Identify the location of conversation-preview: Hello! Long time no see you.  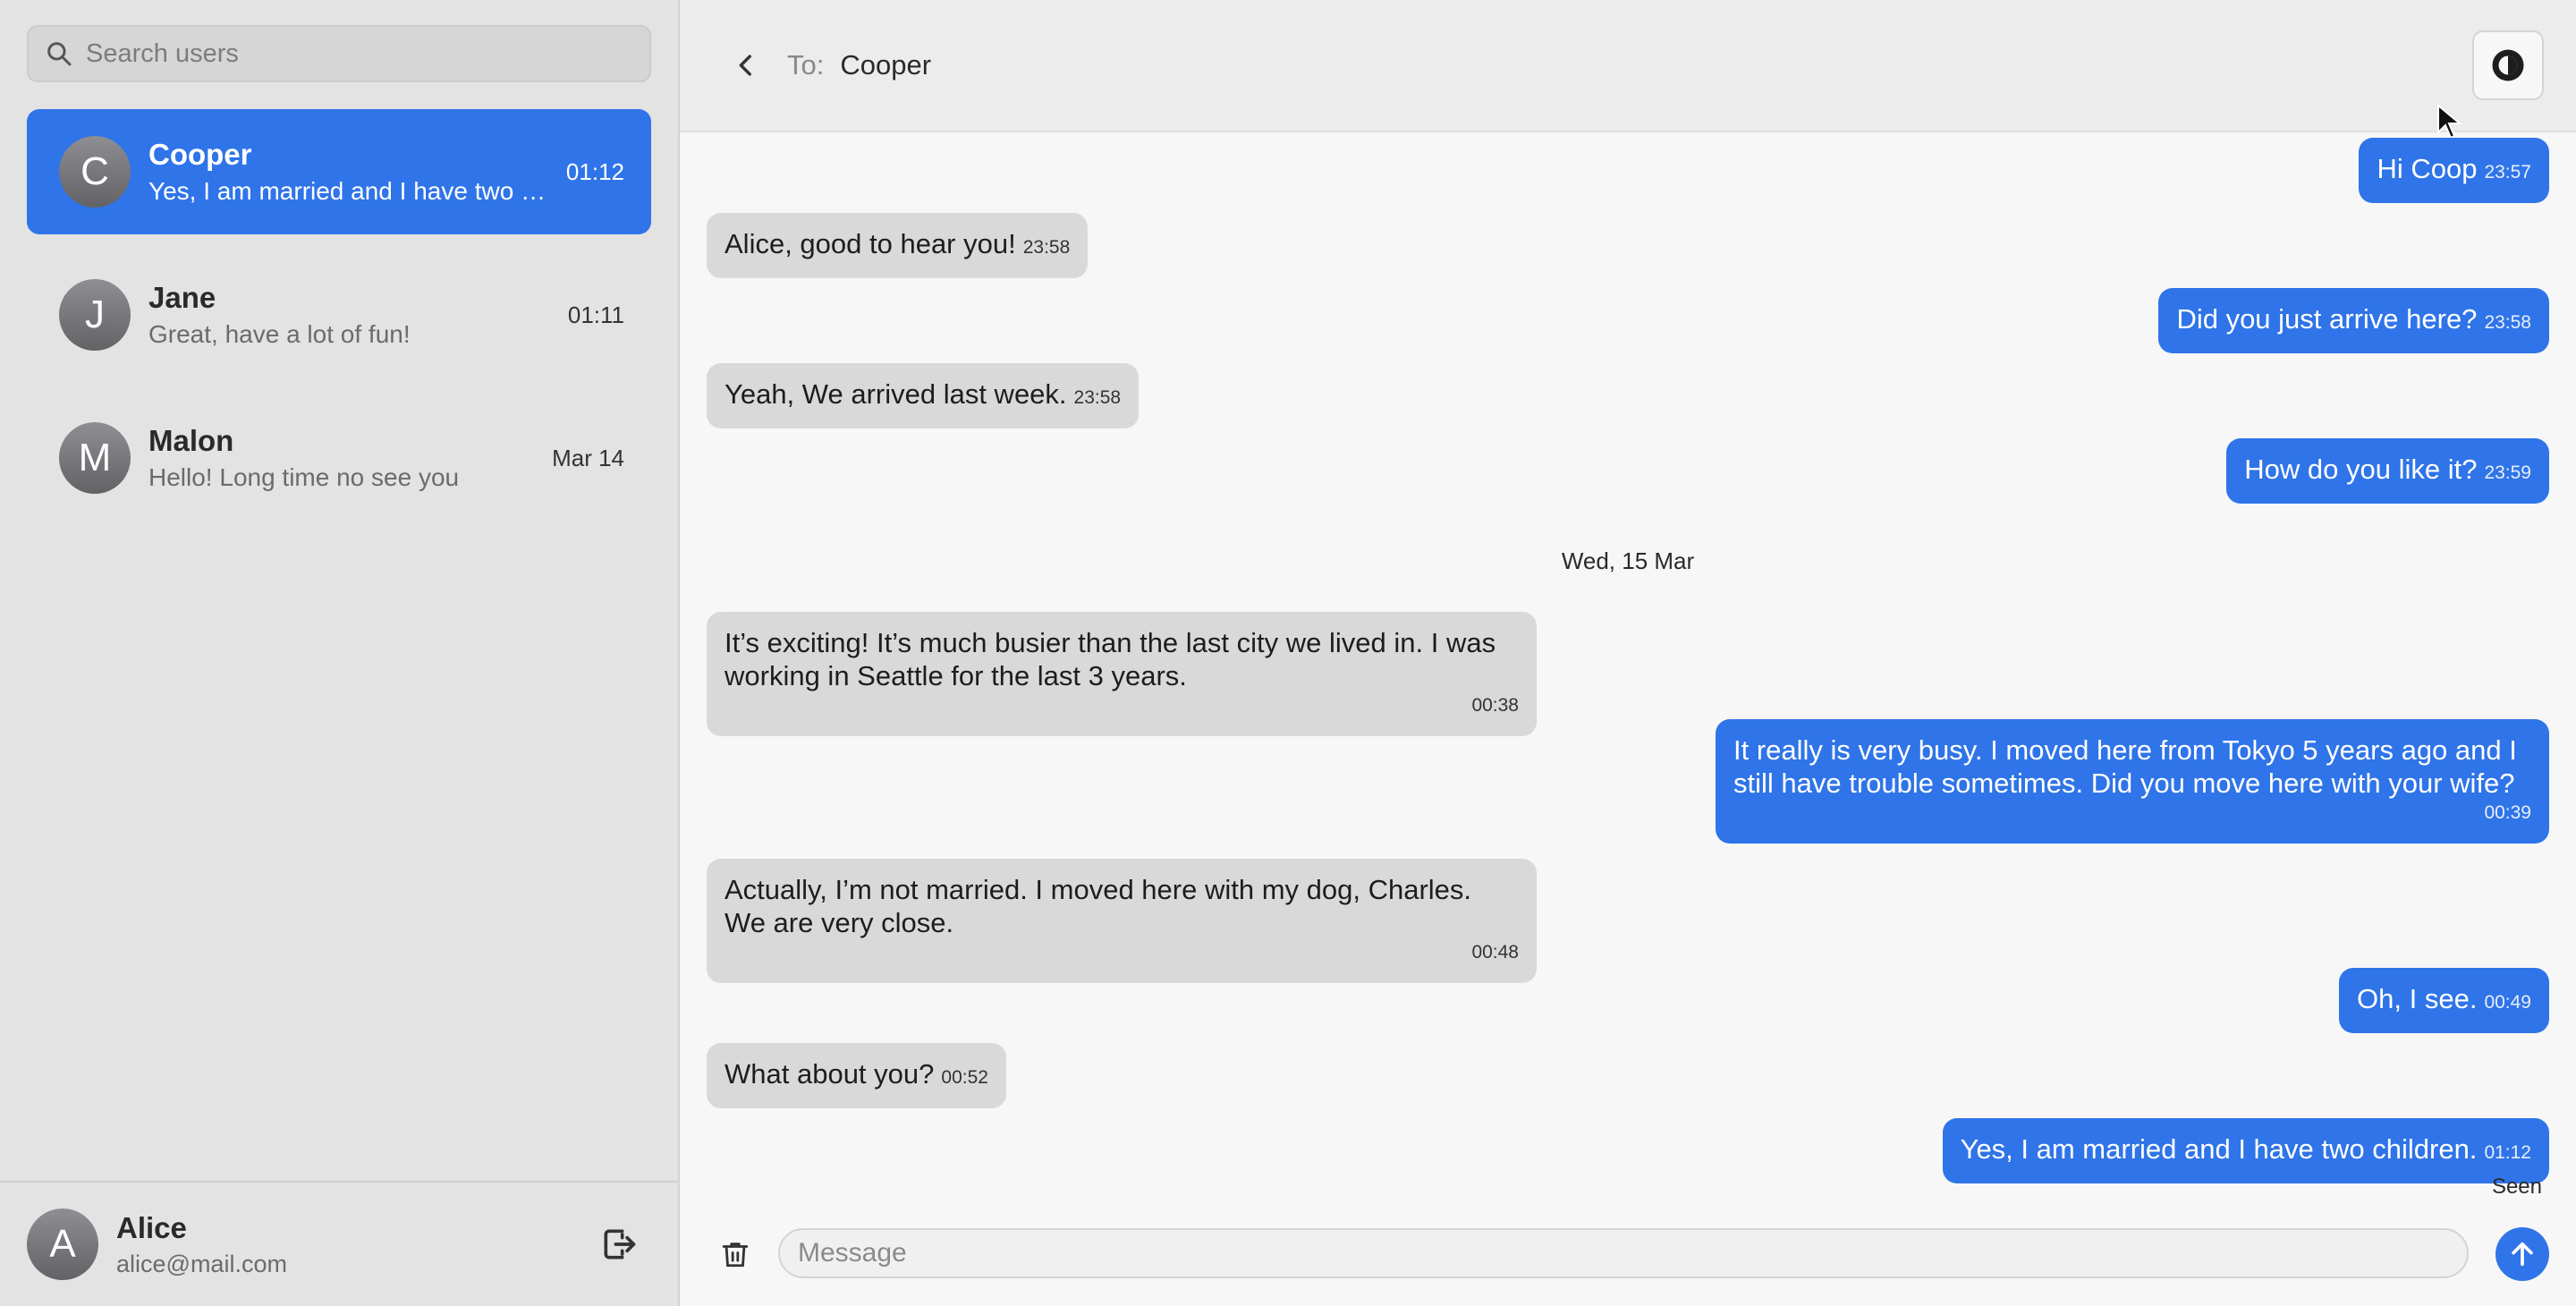
(304, 477).